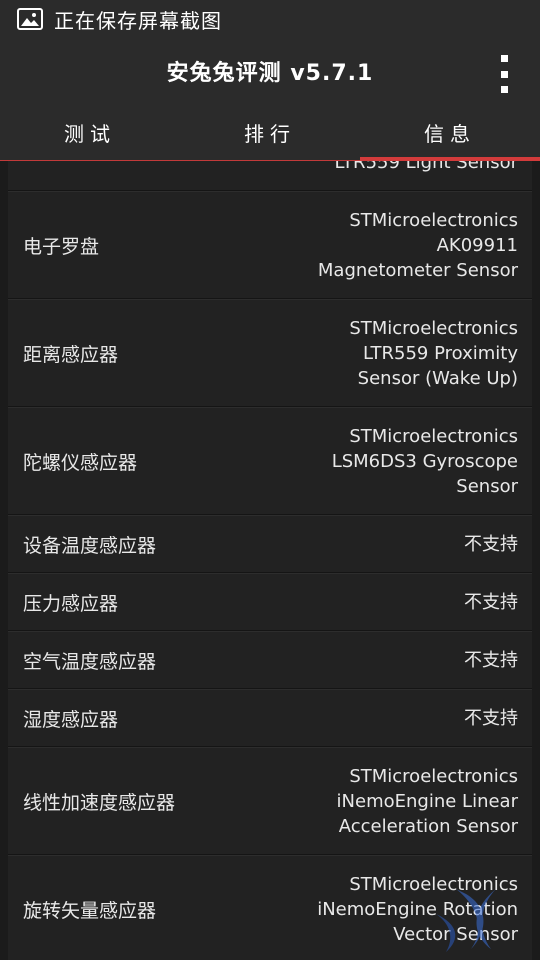 This screenshot has height=960, width=540. I want to click on sensor-row-air-temp: 空气温度感应器 不支持, so click(270, 660).